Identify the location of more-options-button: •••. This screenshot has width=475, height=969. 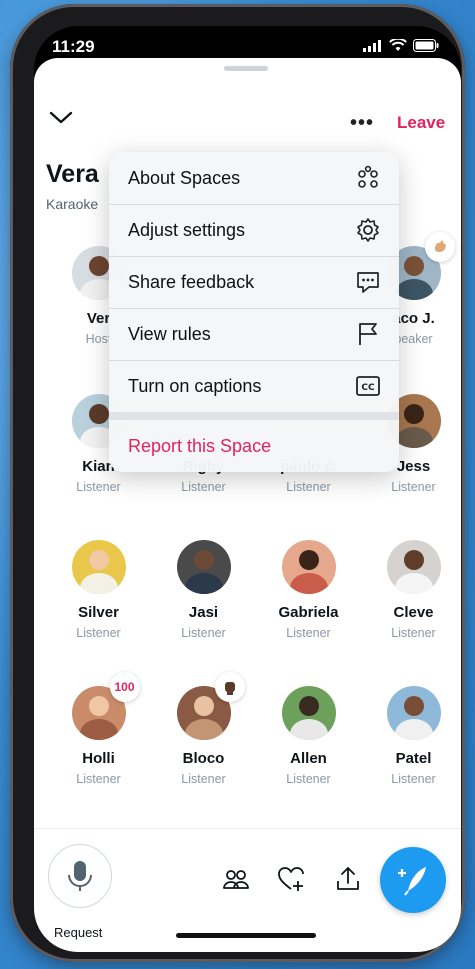
(362, 123).